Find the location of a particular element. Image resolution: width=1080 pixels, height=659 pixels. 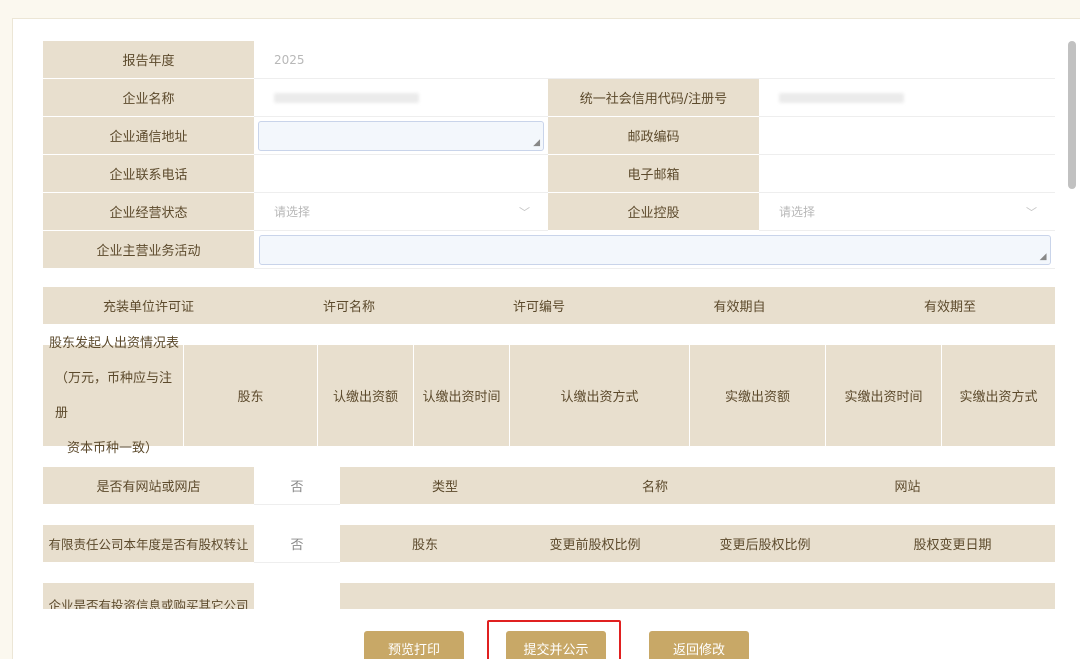

shareholder-col-3: 认缴出资时间 is located at coordinates (461, 396).